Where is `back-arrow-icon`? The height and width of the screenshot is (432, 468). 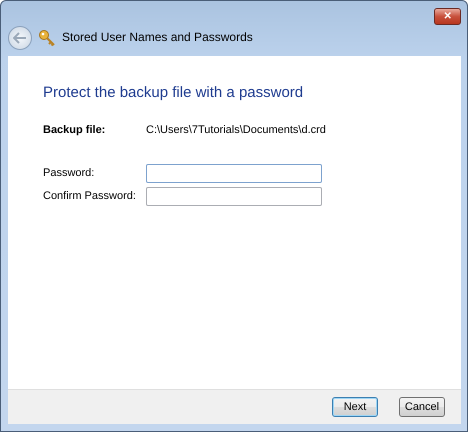 back-arrow-icon is located at coordinates (20, 38).